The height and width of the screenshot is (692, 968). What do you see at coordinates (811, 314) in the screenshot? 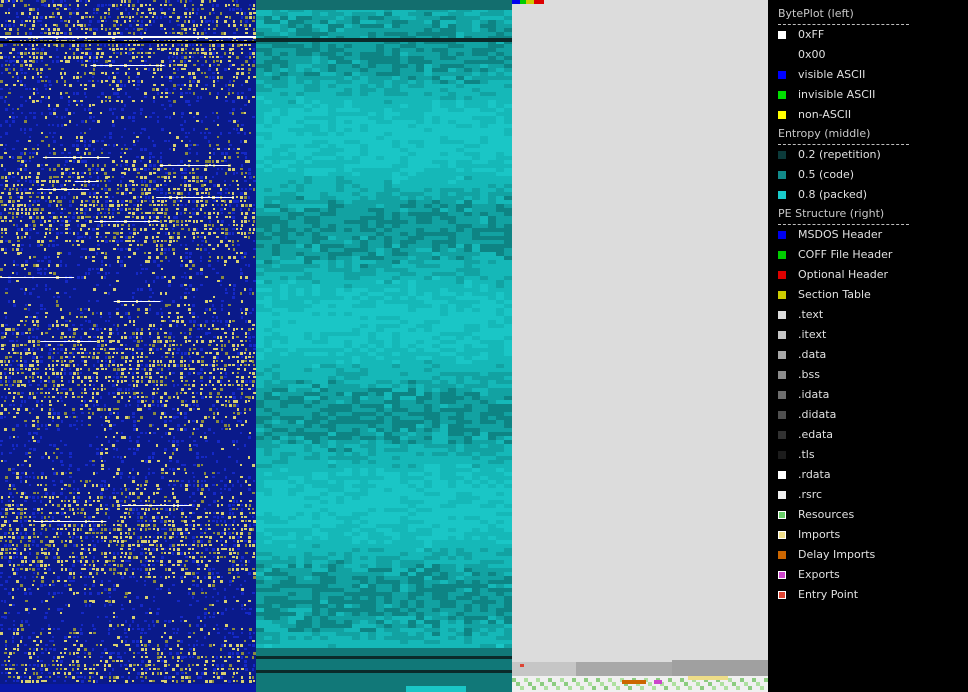
I see `legend-label: .text` at bounding box center [811, 314].